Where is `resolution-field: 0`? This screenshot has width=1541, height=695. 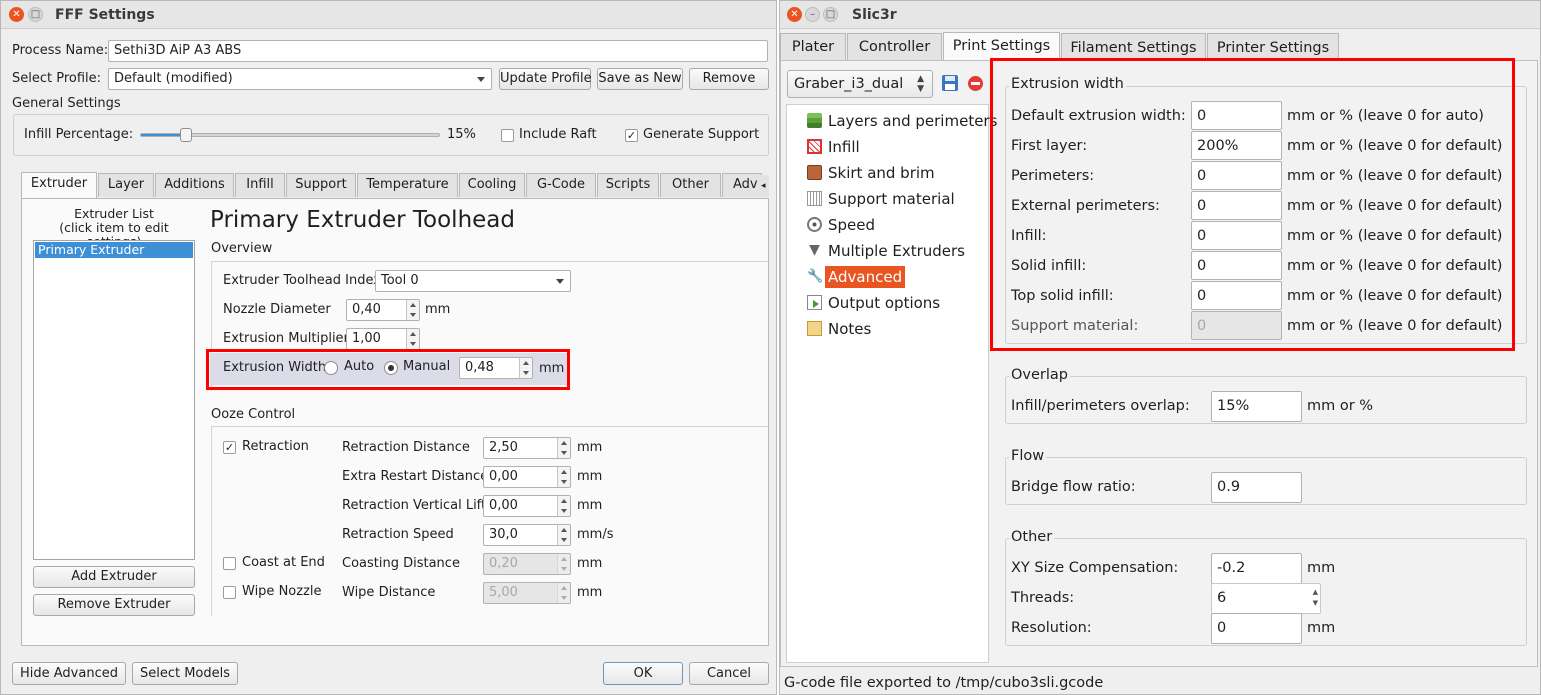 resolution-field: 0 is located at coordinates (1256, 628).